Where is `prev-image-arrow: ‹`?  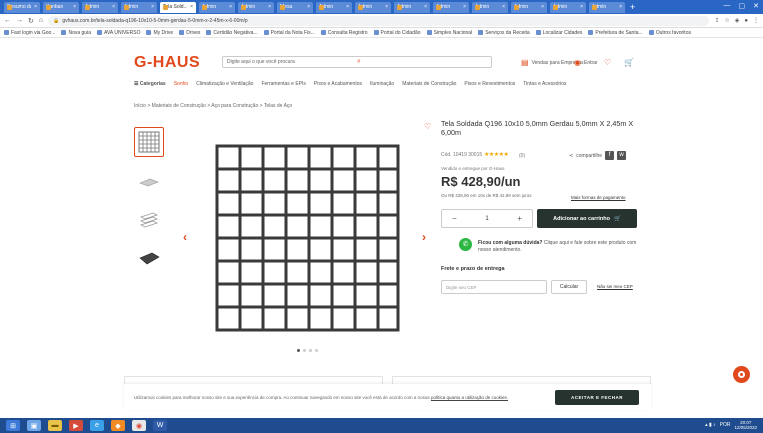
prev-image-arrow: ‹ is located at coordinates (185, 237).